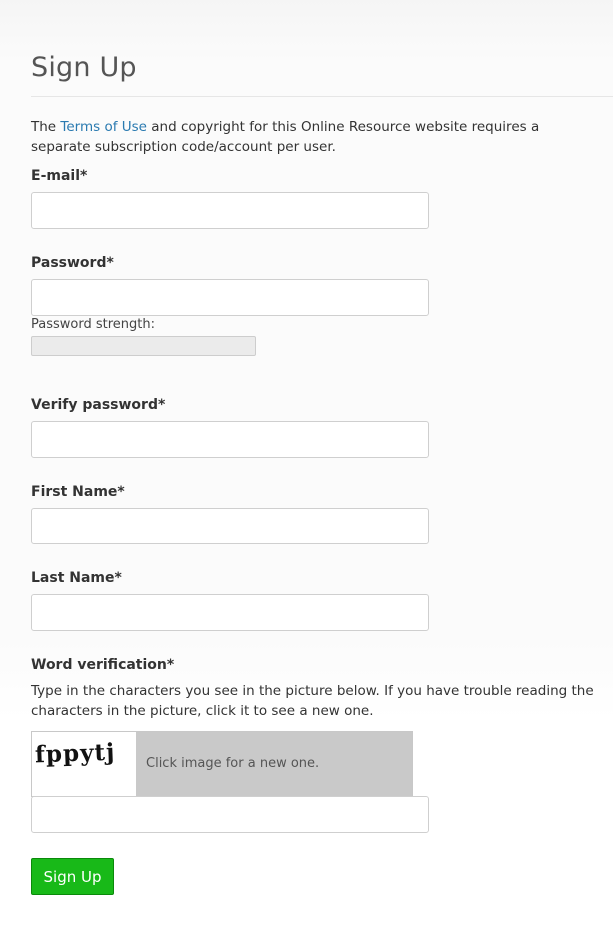 This screenshot has height=930, width=613. What do you see at coordinates (59, 176) in the screenshot?
I see `email-label: E-mail*` at bounding box center [59, 176].